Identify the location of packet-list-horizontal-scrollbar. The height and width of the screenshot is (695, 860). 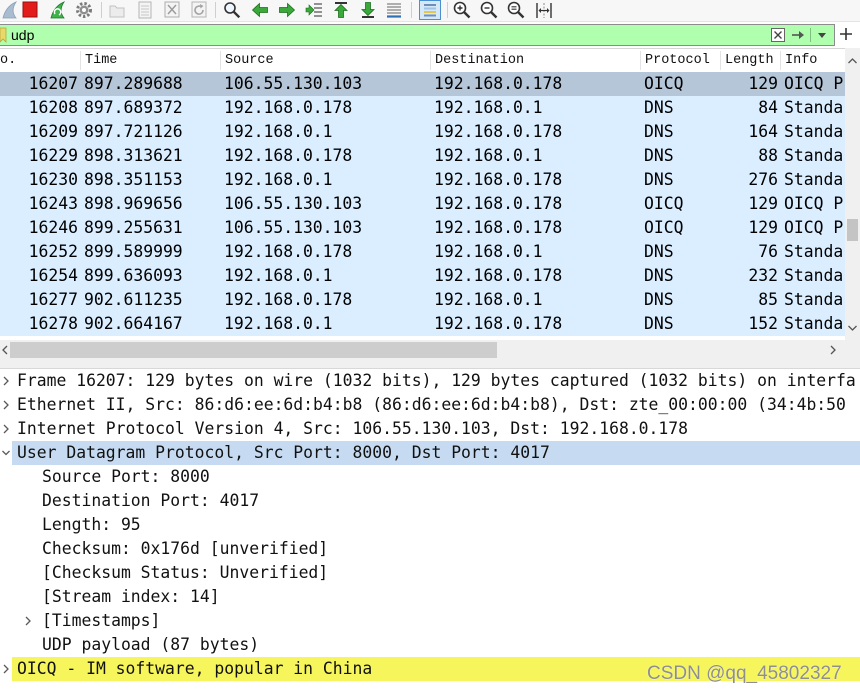
(422, 350).